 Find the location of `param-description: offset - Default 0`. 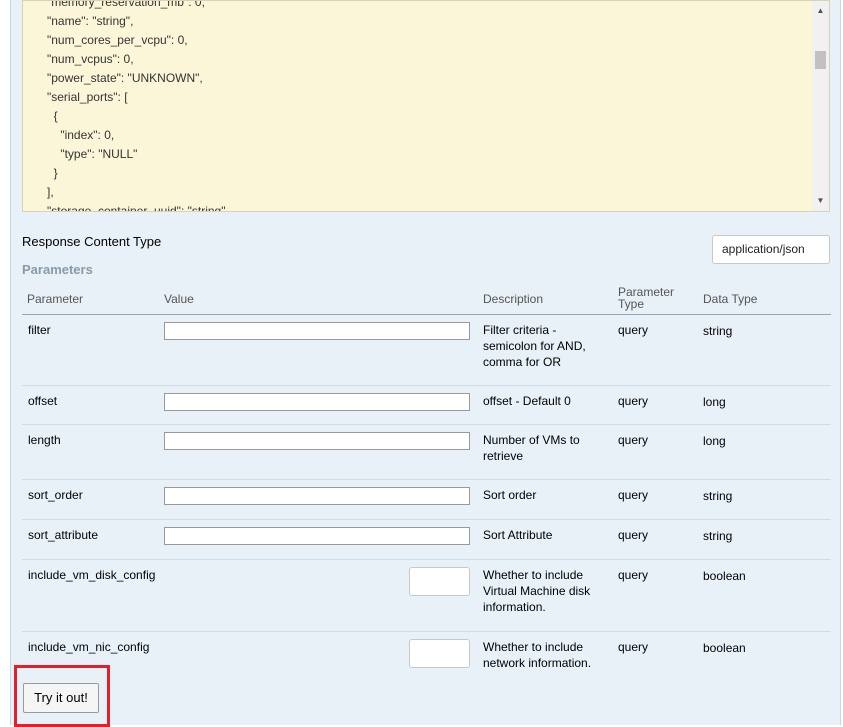

param-description: offset - Default 0 is located at coordinates (527, 401).